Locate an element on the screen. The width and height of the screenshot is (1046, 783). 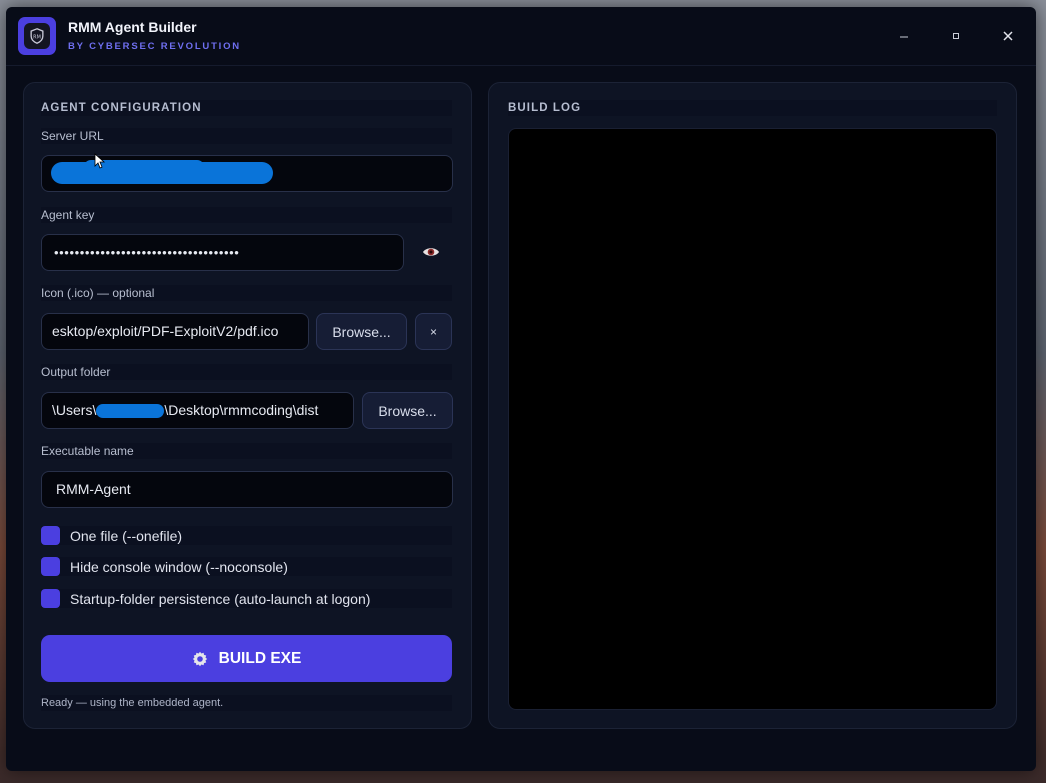
onefile-checkbox is located at coordinates (50, 535).